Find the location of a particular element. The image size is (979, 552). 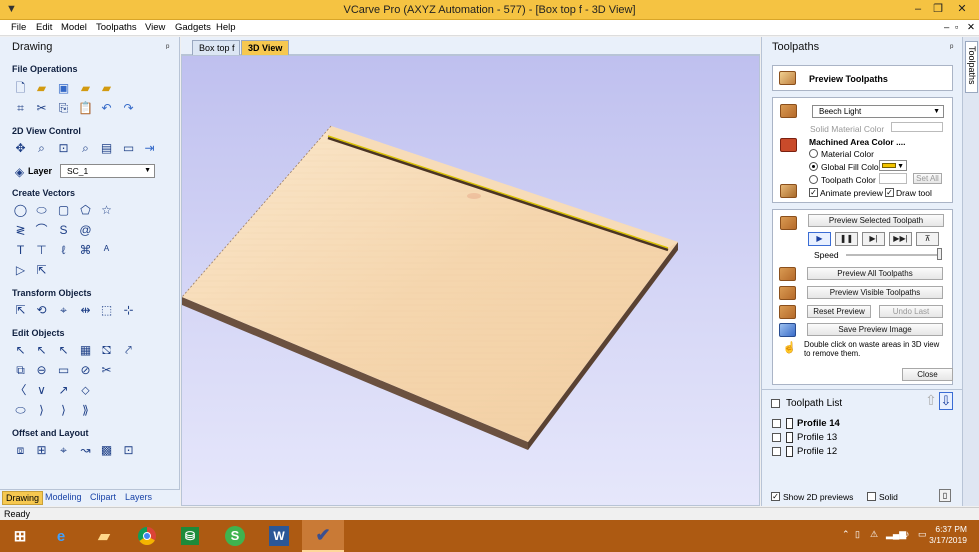

ellipse-icon: ⬭ is located at coordinates (41, 209).